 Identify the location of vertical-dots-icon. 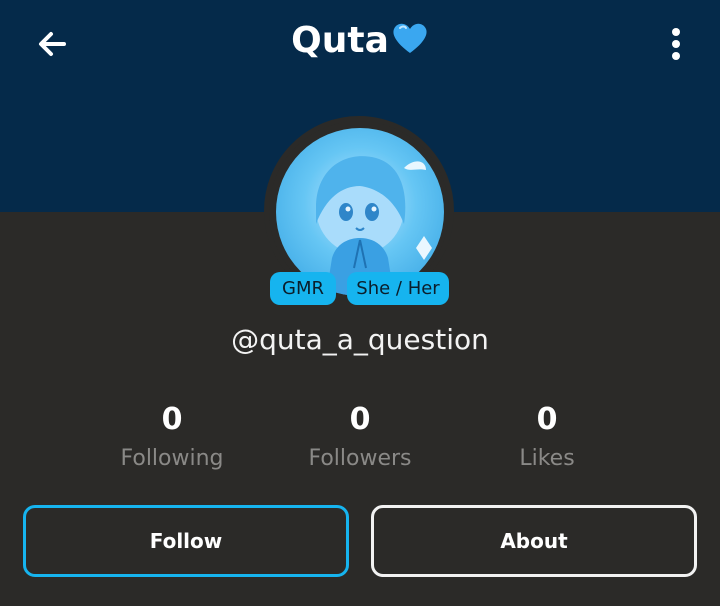
(676, 44).